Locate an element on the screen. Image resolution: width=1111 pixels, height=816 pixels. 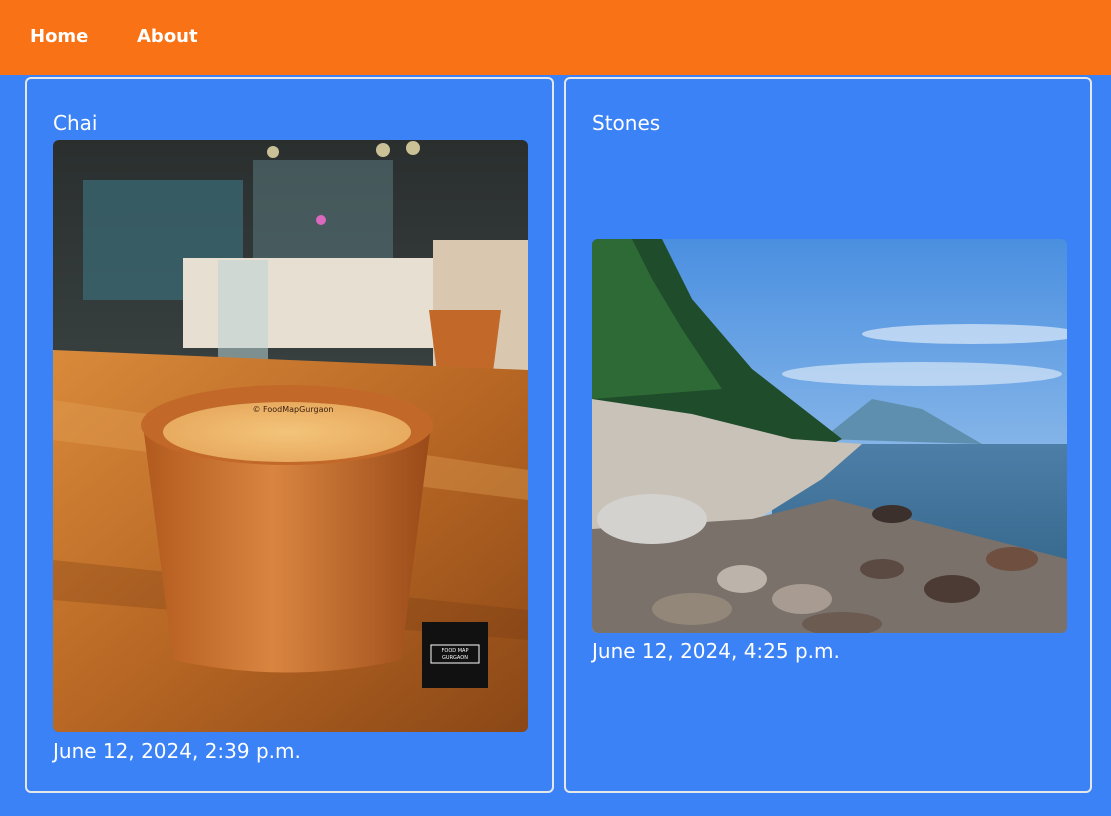
logo-line-2: GURGAON is located at coordinates (455, 658).